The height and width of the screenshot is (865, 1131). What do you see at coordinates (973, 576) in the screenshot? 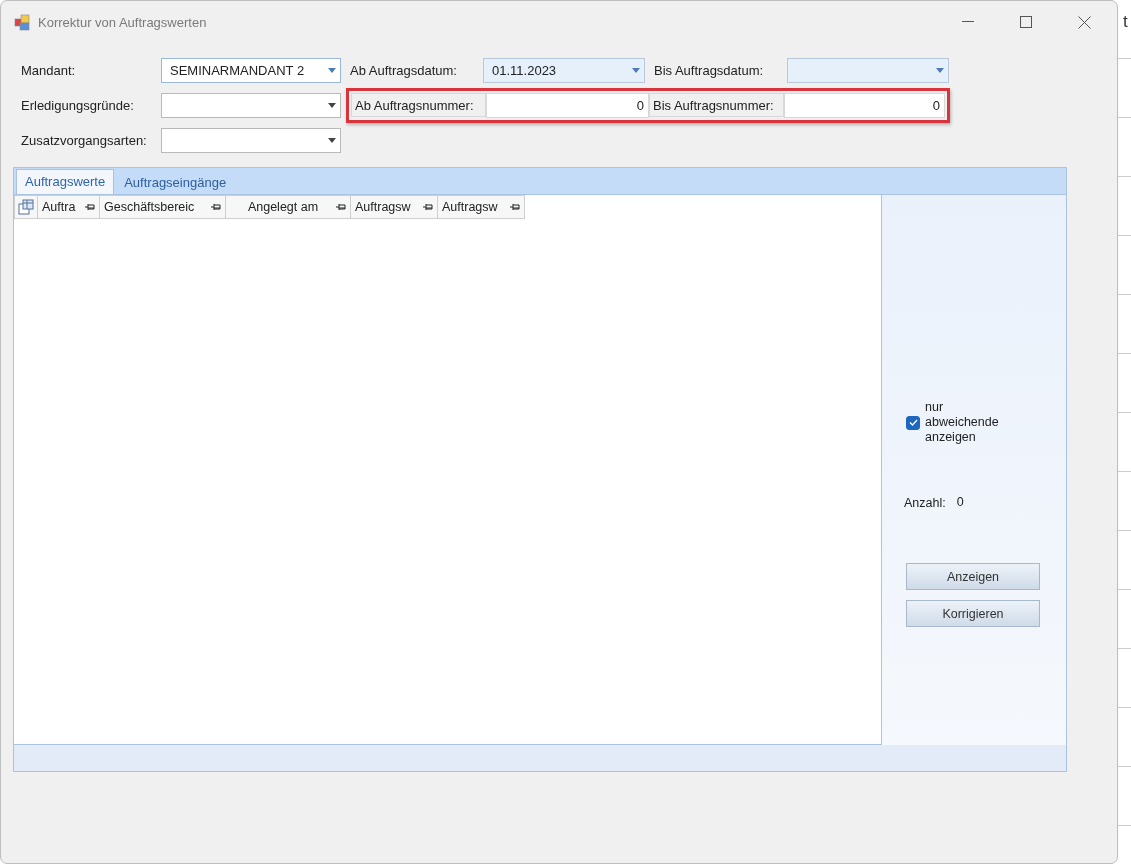
I see `action-button: Anzeigen` at bounding box center [973, 576].